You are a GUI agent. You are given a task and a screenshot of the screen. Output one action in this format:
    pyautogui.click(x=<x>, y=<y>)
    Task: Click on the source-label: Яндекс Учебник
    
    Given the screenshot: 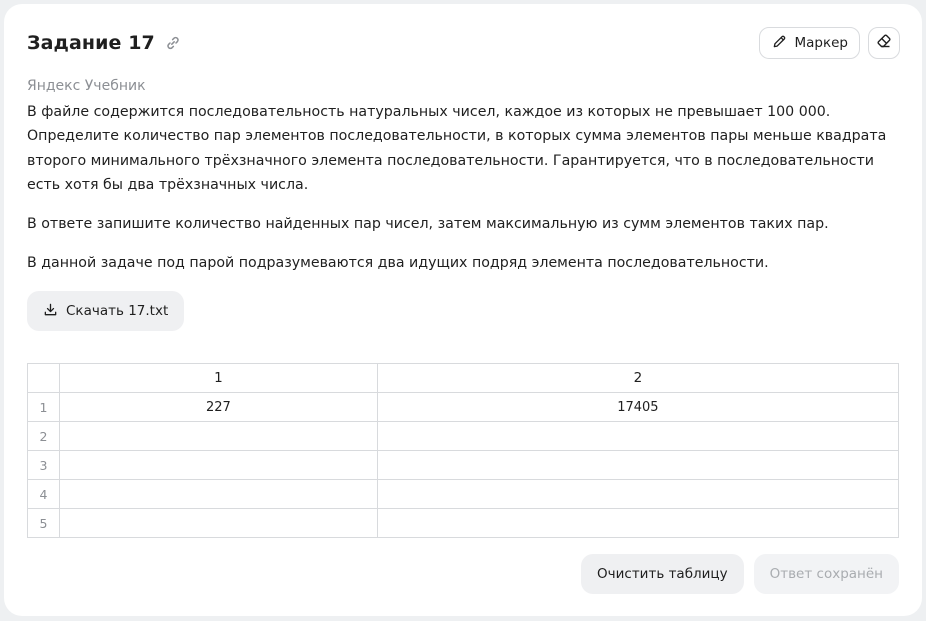 What is the action you would take?
    pyautogui.click(x=86, y=86)
    